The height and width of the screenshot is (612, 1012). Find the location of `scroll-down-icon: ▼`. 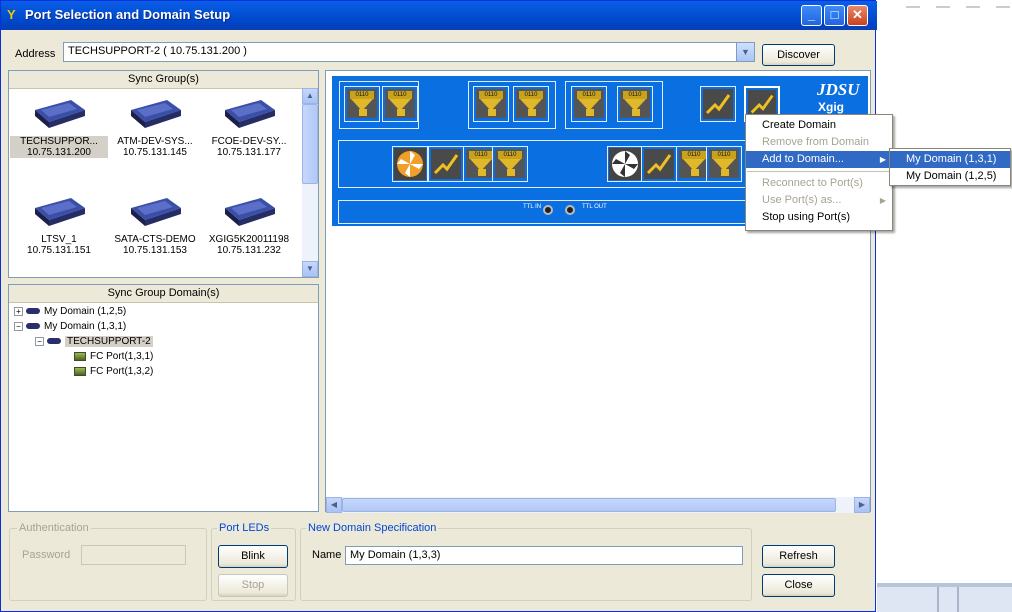

scroll-down-icon: ▼ is located at coordinates (310, 269).